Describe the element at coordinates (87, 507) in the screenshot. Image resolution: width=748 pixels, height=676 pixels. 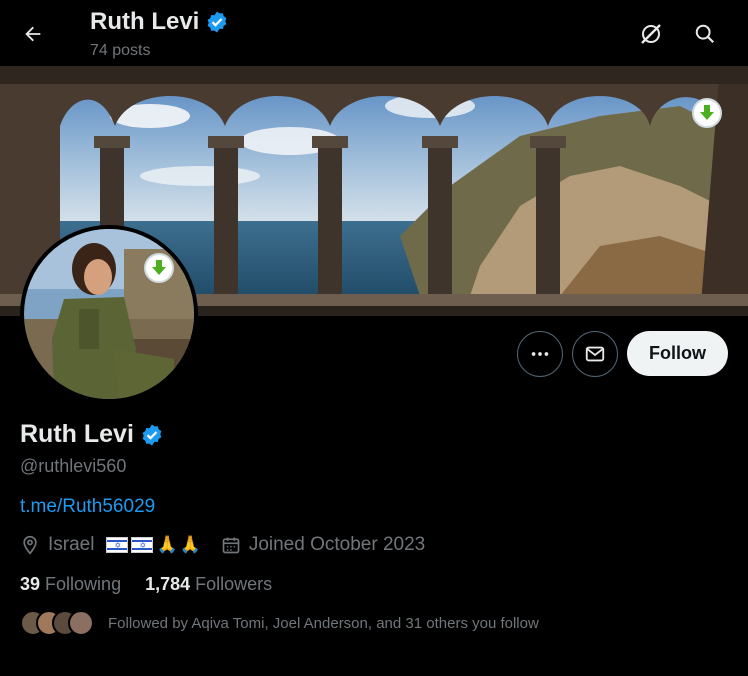
I see `profile-link: t.me/Ruth56029` at that location.